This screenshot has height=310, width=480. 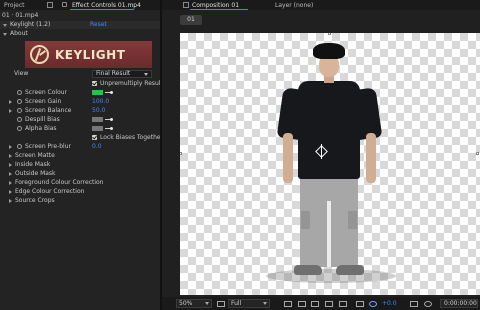 I want to click on about-row: About, so click(x=80, y=34).